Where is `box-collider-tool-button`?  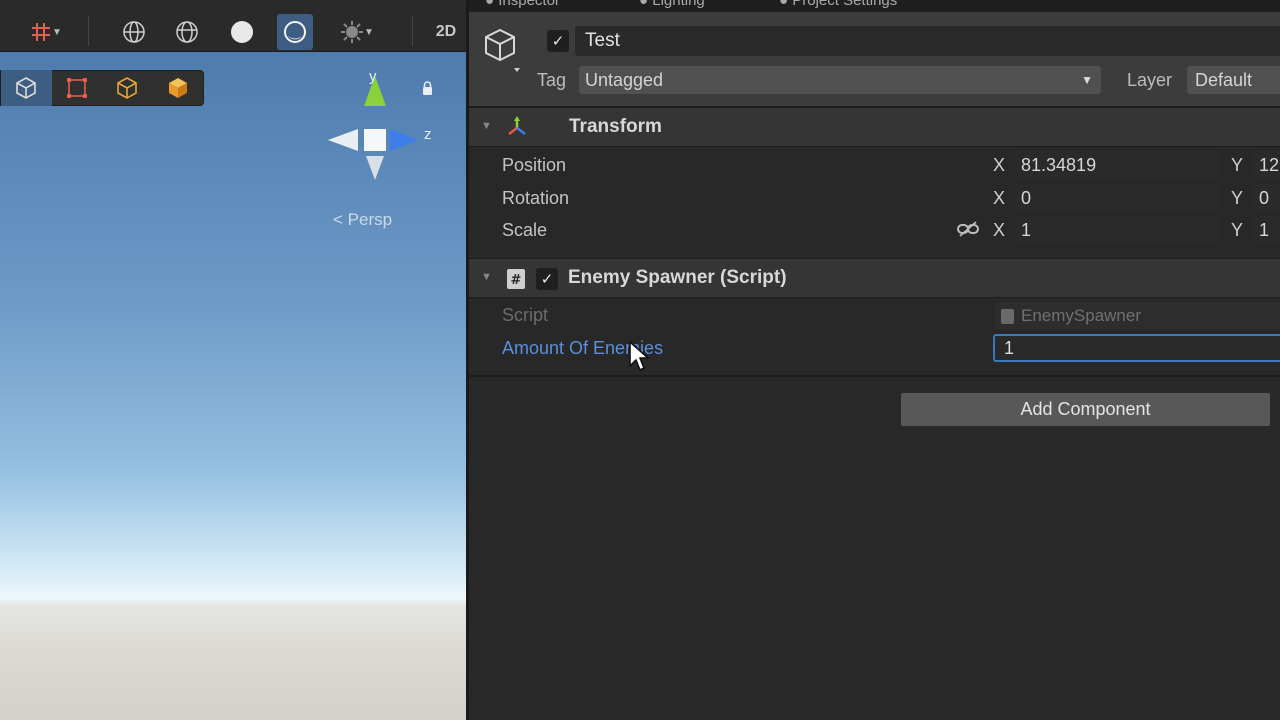
box-collider-tool-button is located at coordinates (127, 88).